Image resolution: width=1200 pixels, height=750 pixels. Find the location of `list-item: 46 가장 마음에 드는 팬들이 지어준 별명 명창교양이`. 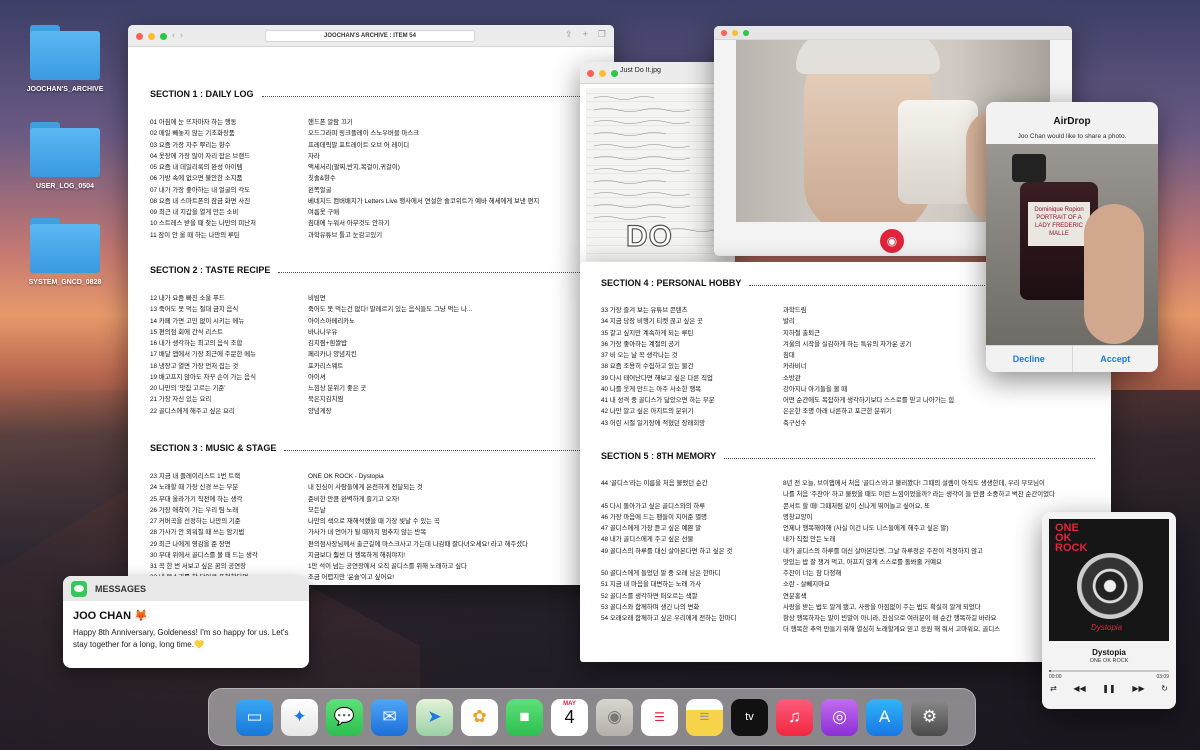

list-item: 46 가장 마음에 드는 팬들이 지어준 별명 명창교양이 is located at coordinates (848, 517).